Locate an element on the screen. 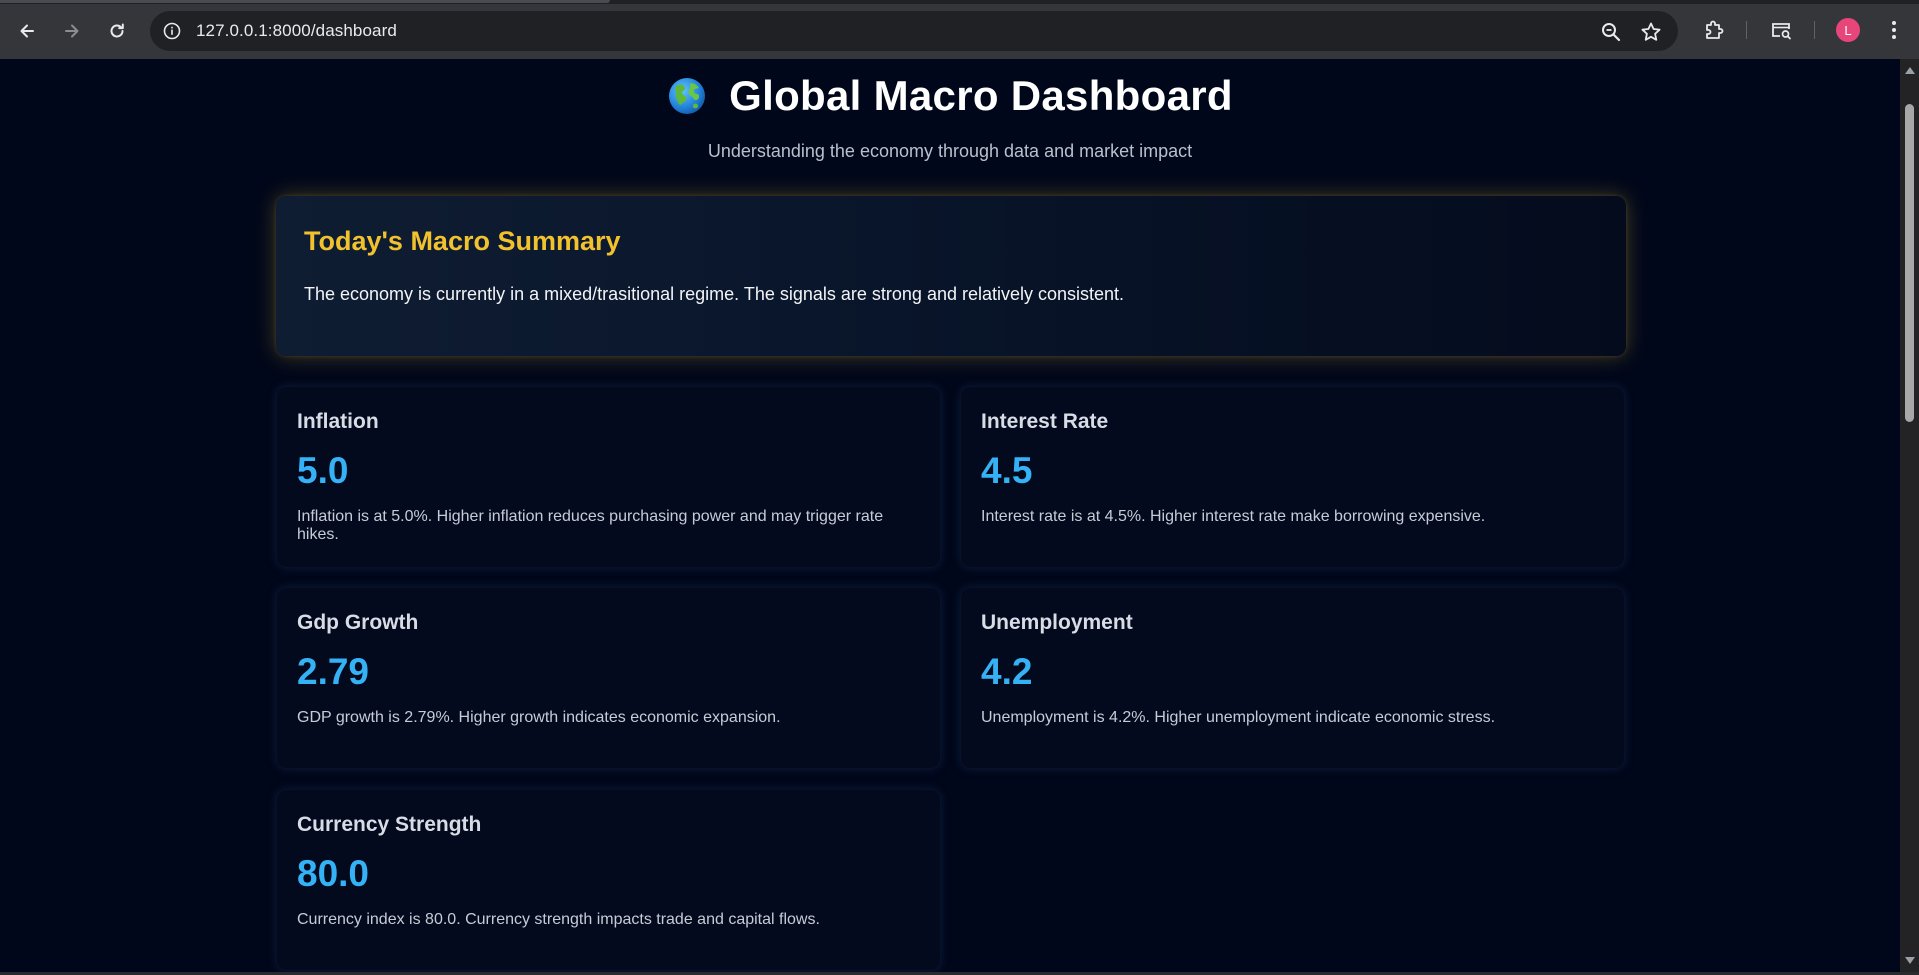 The image size is (1919, 975). tab-strip is located at coordinates (959, 2).